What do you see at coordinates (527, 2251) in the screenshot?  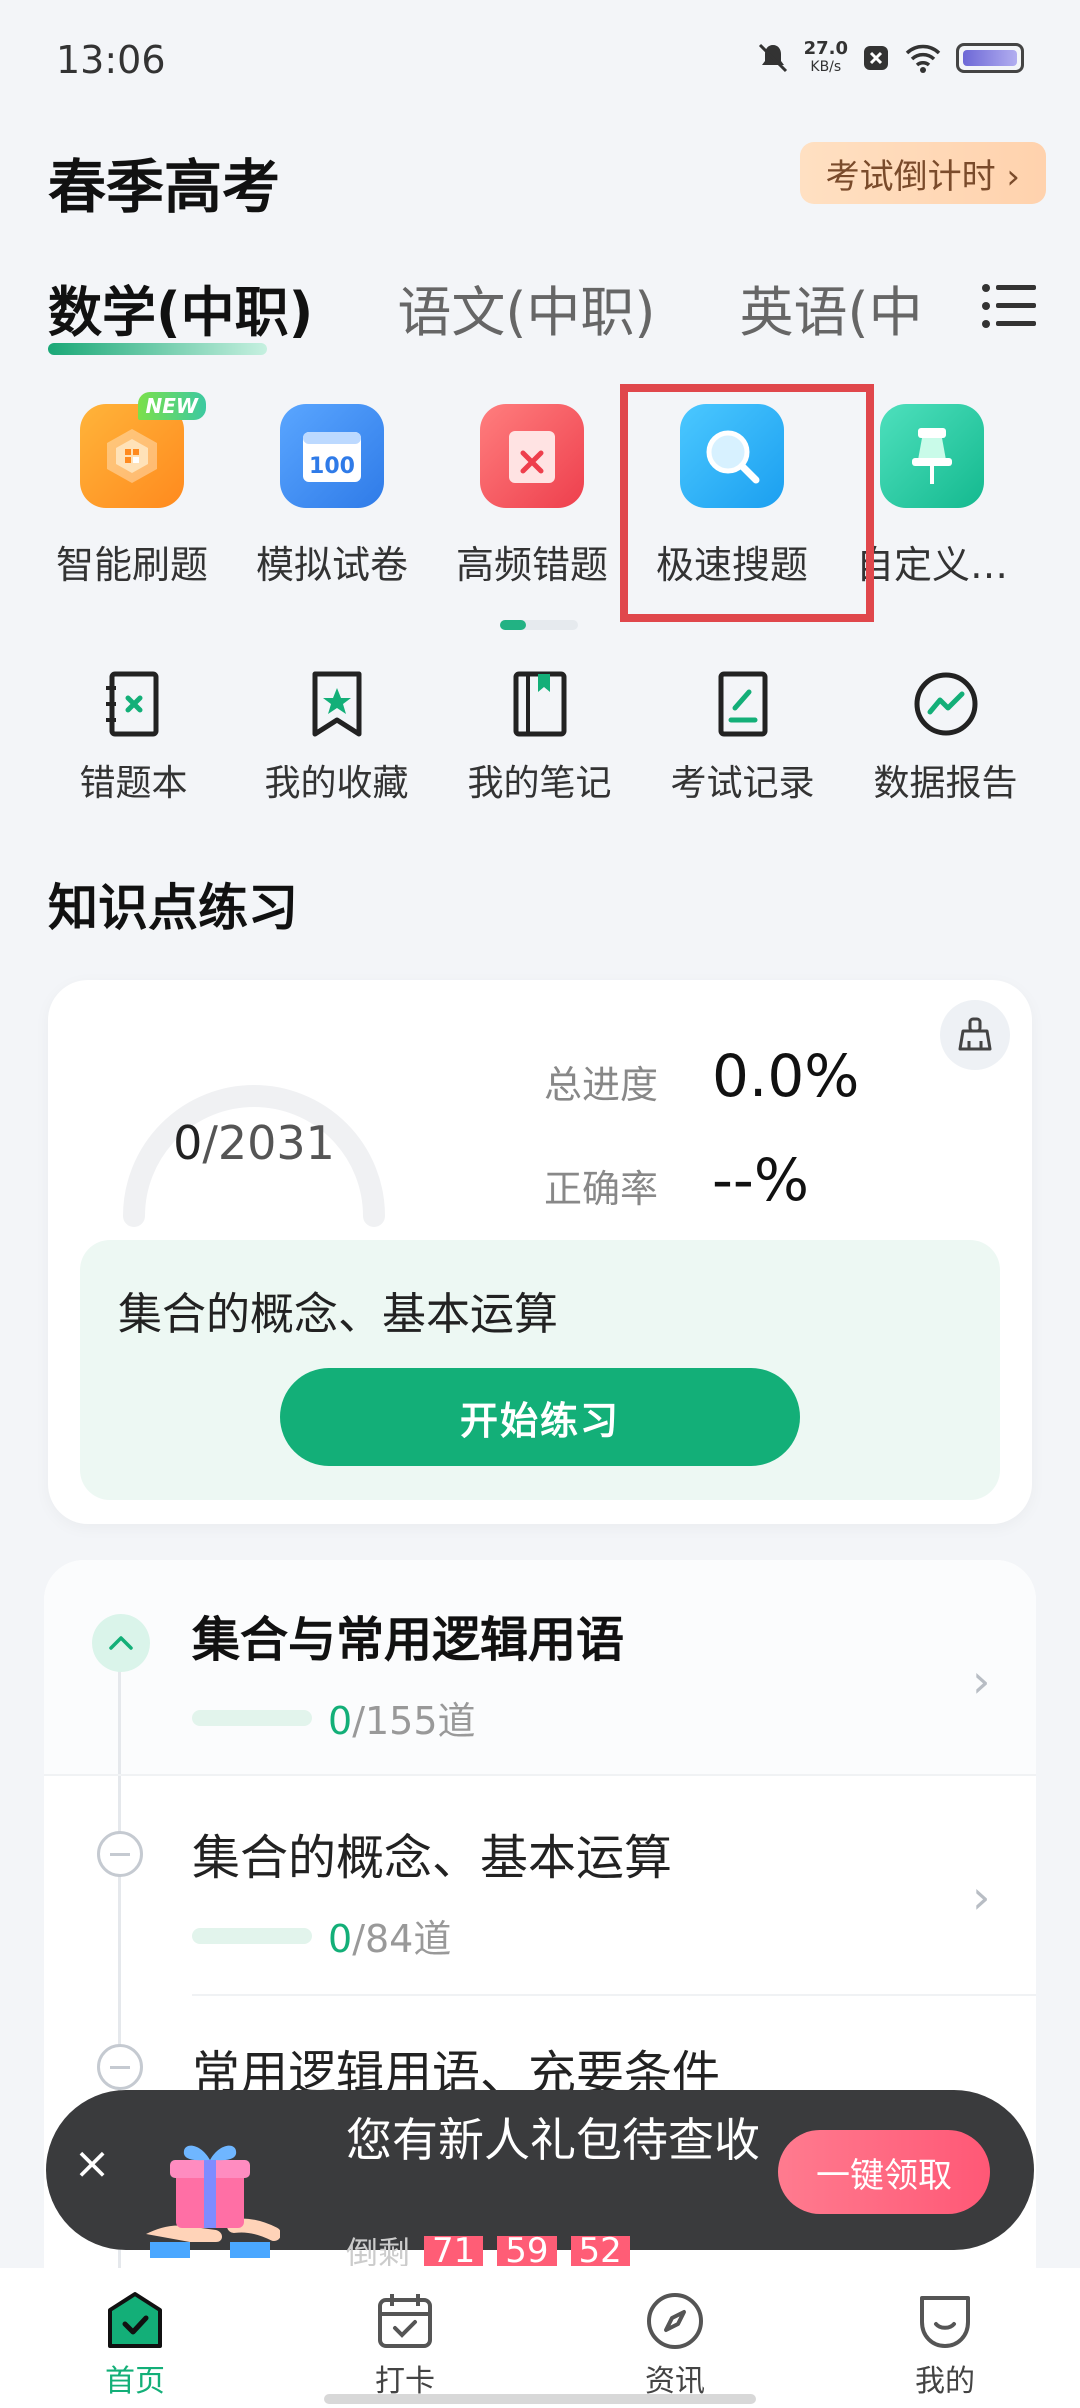 I see `countdown-minutes: 59` at bounding box center [527, 2251].